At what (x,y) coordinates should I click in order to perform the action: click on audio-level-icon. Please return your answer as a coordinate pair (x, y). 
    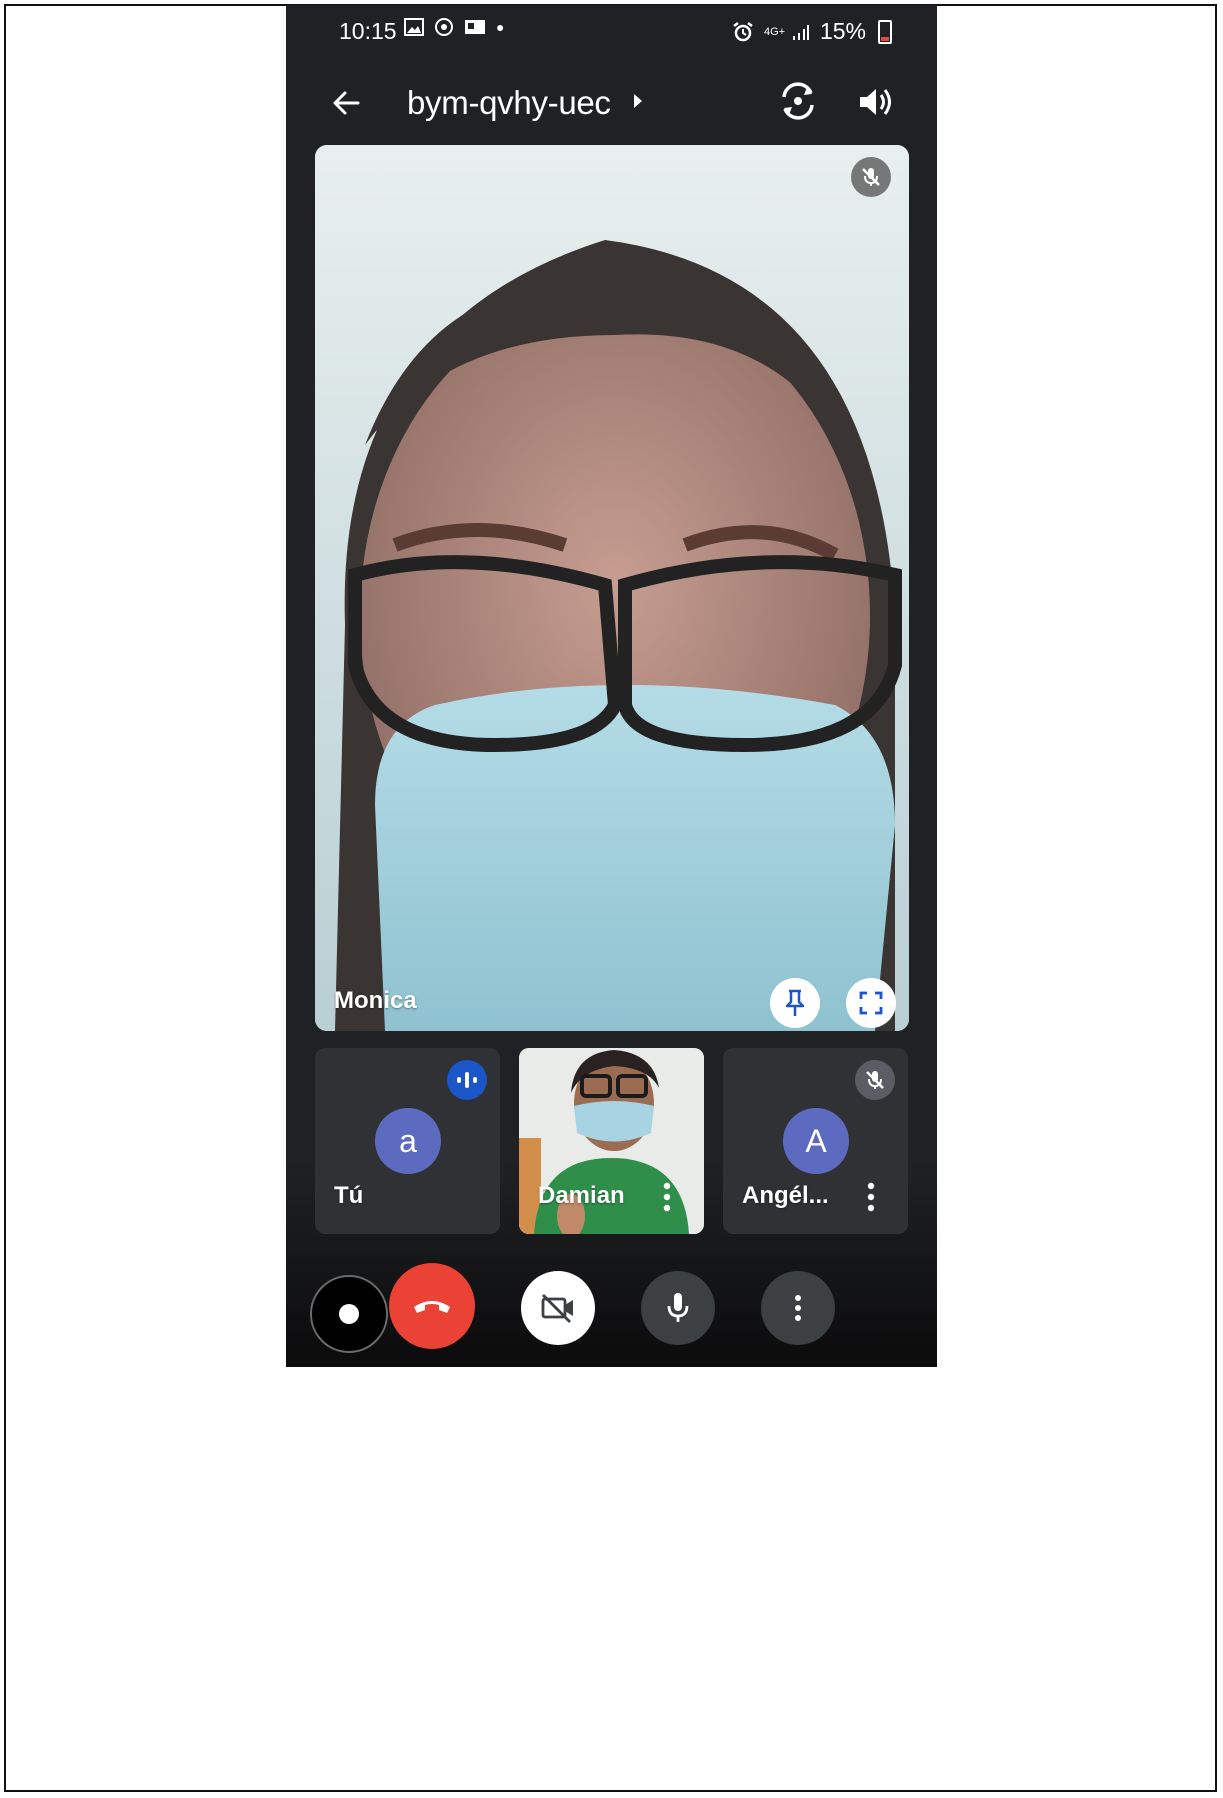
    Looking at the image, I should click on (467, 1080).